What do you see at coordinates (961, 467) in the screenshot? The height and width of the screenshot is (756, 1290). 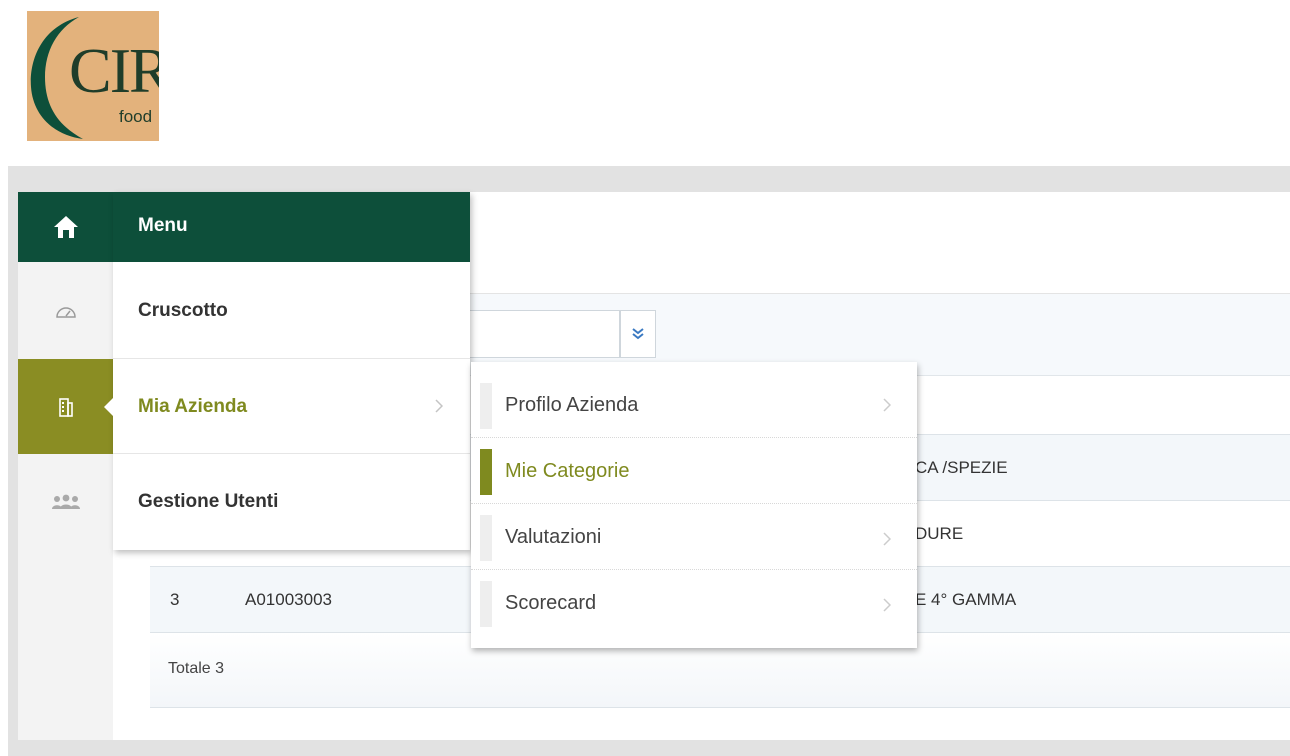 I see `table-cell-description: CA /SPEZIE` at bounding box center [961, 467].